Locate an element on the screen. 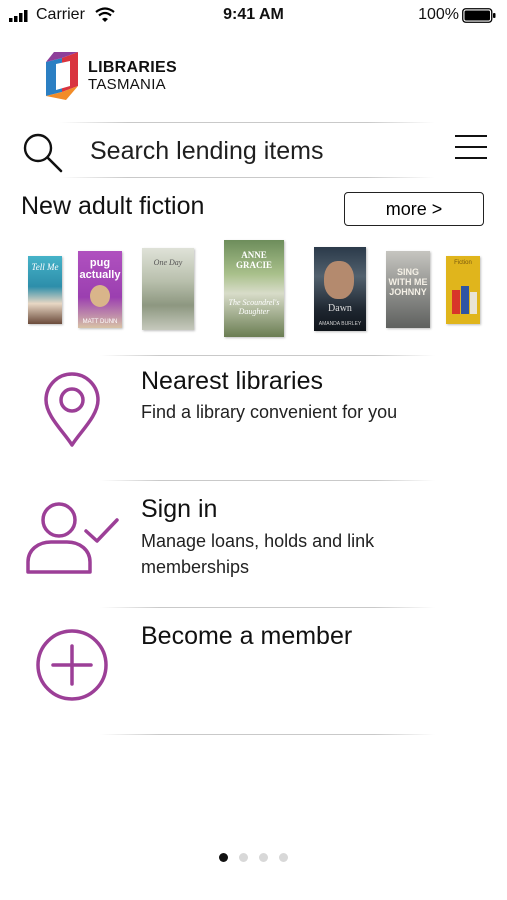  logo-mark-icon is located at coordinates (62, 76).